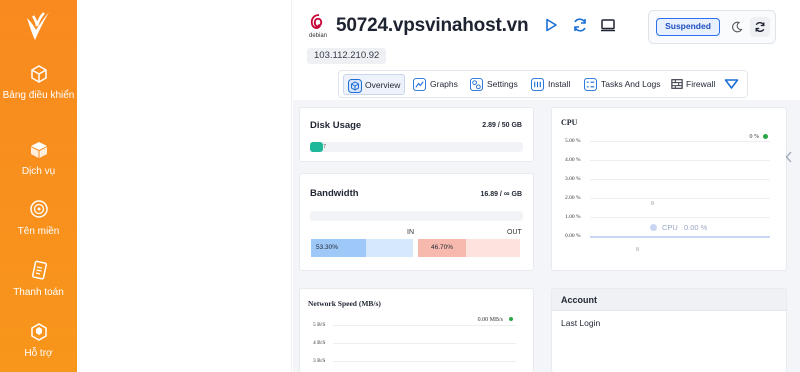 This screenshot has height=372, width=800. Describe the element at coordinates (347, 56) in the screenshot. I see `ip-address-badge: 103.112.210.92` at that location.